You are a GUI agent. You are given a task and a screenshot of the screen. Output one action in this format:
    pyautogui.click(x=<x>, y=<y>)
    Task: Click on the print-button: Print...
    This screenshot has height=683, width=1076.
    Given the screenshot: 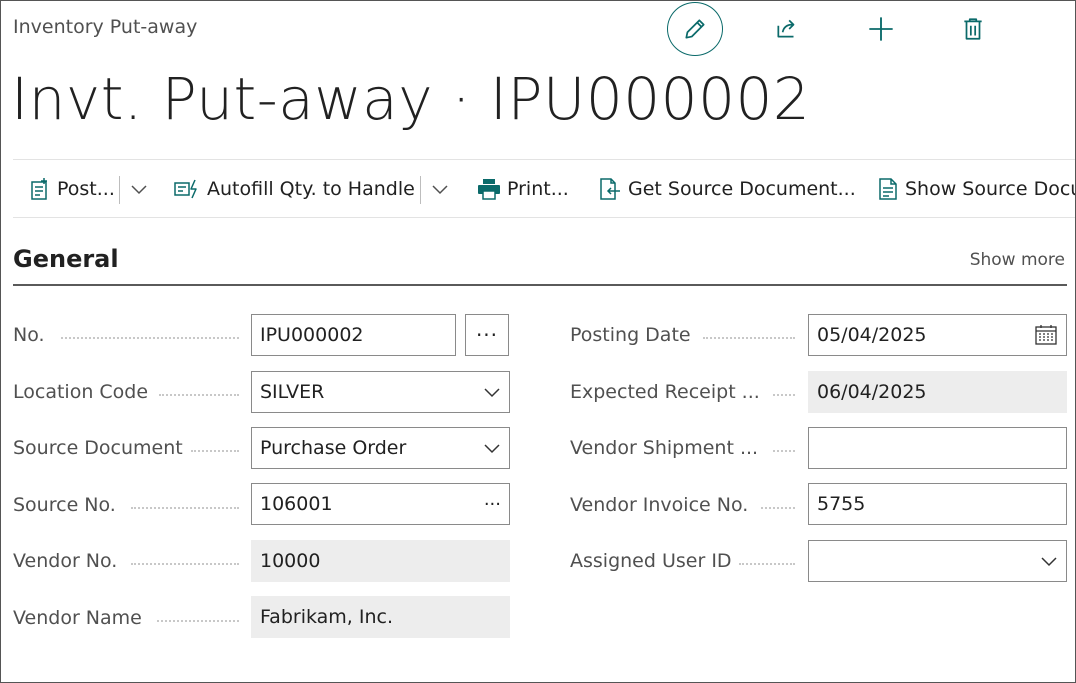 What is the action you would take?
    pyautogui.click(x=523, y=188)
    